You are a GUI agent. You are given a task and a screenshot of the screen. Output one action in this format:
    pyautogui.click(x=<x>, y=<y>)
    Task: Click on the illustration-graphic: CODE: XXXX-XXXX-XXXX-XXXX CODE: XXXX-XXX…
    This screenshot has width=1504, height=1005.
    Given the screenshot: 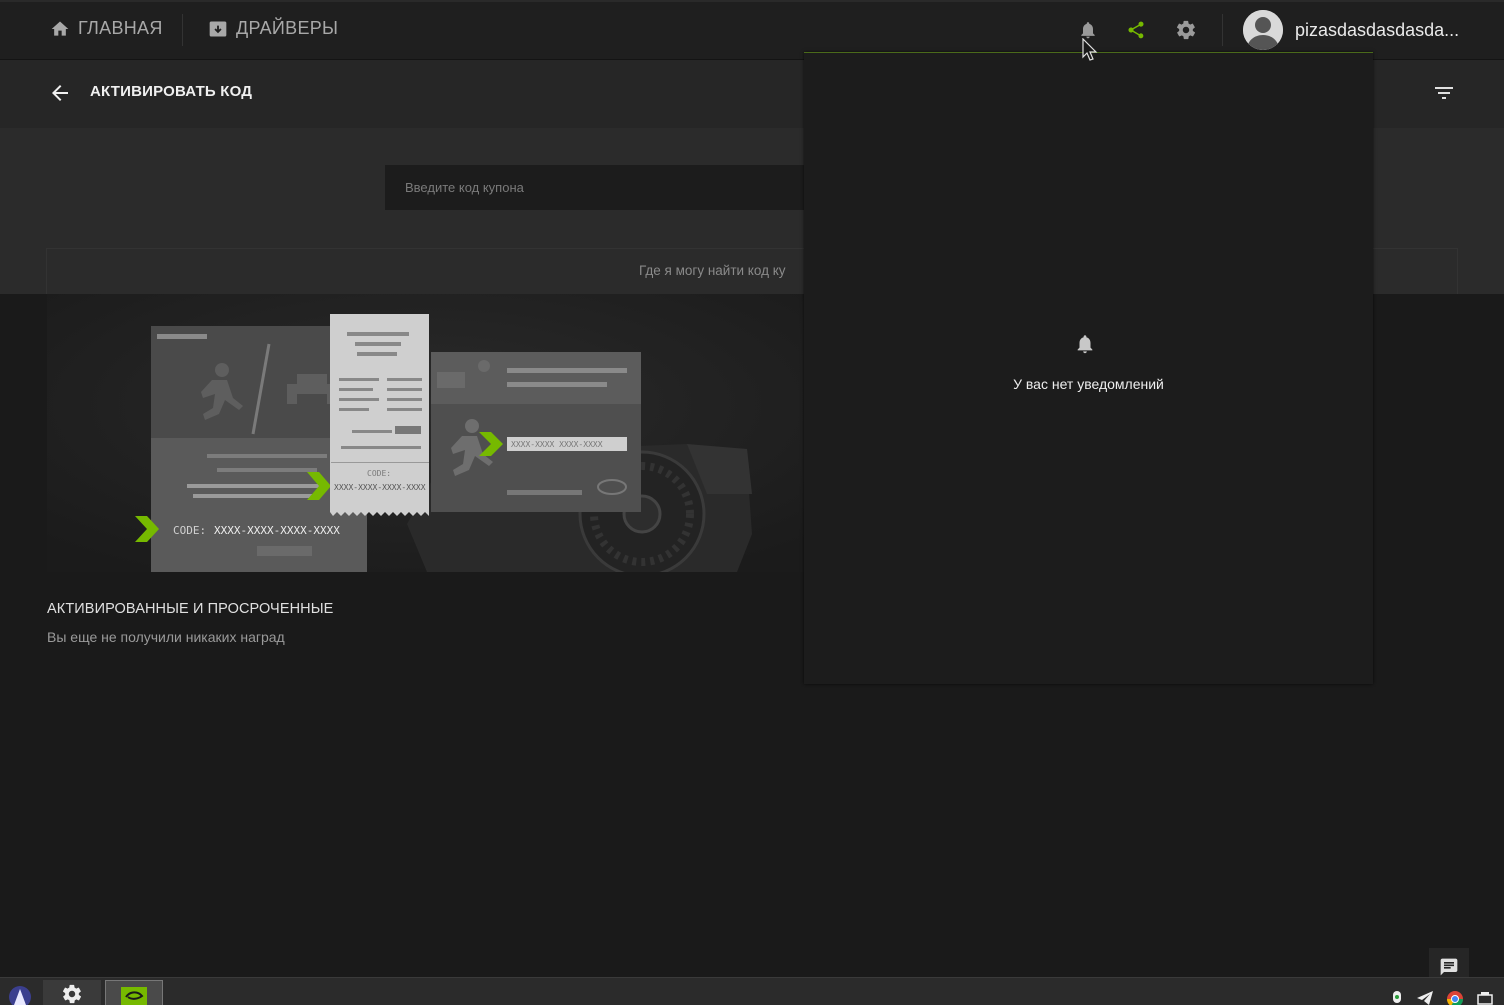 What is the action you would take?
    pyautogui.click(x=427, y=433)
    